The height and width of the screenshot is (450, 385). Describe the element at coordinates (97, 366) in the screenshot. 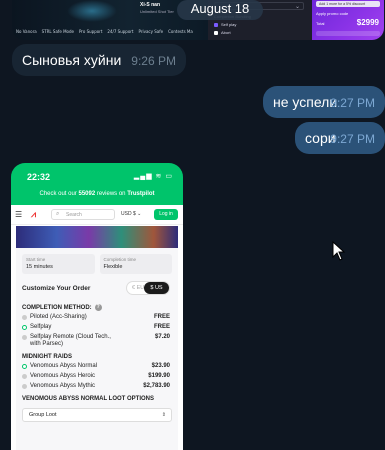

I see `raid-option: Venomous Abyss Normal $23.90` at that location.